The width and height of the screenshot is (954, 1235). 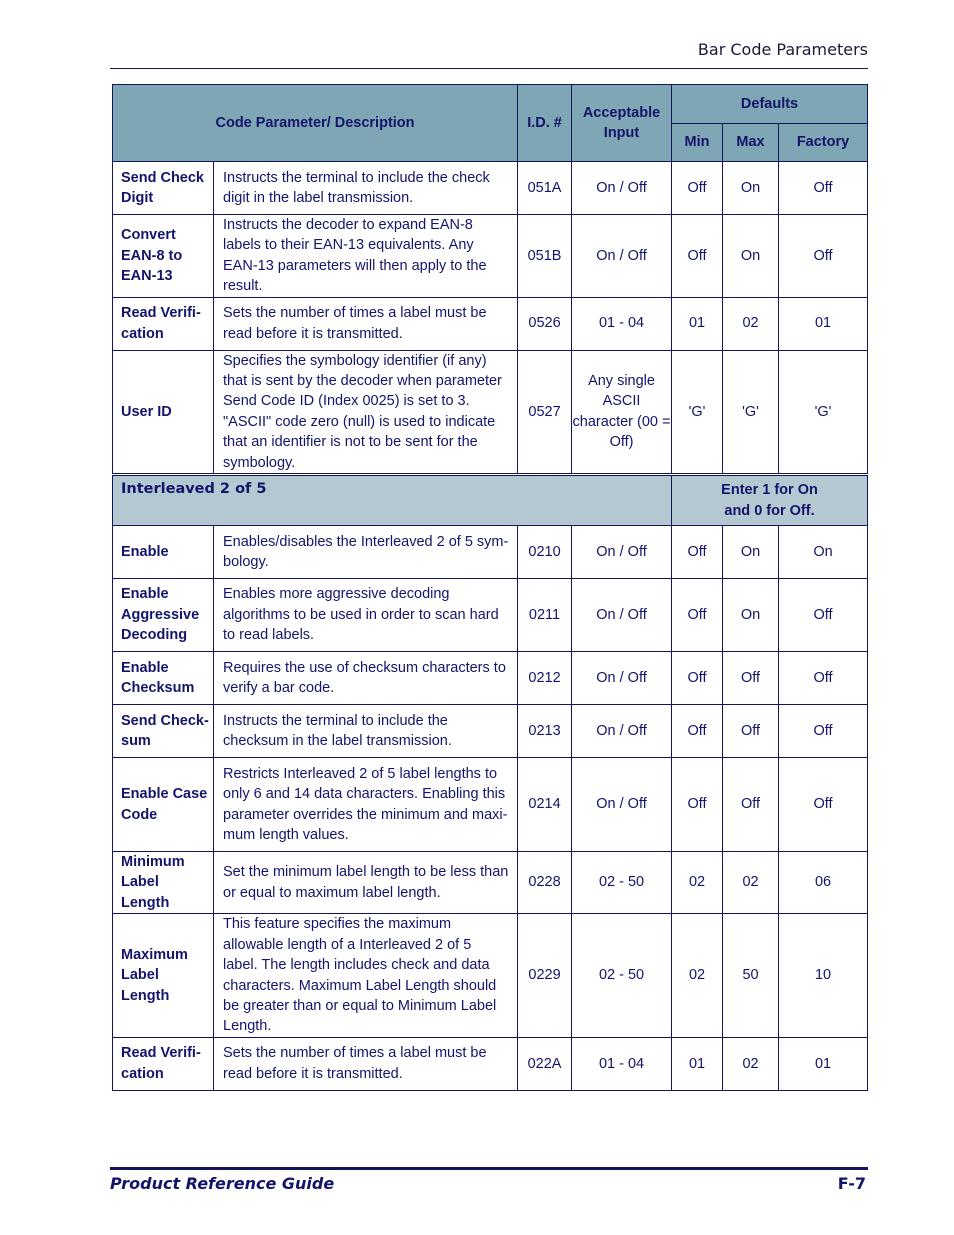 I want to click on default-min: 01, so click(x=697, y=323).